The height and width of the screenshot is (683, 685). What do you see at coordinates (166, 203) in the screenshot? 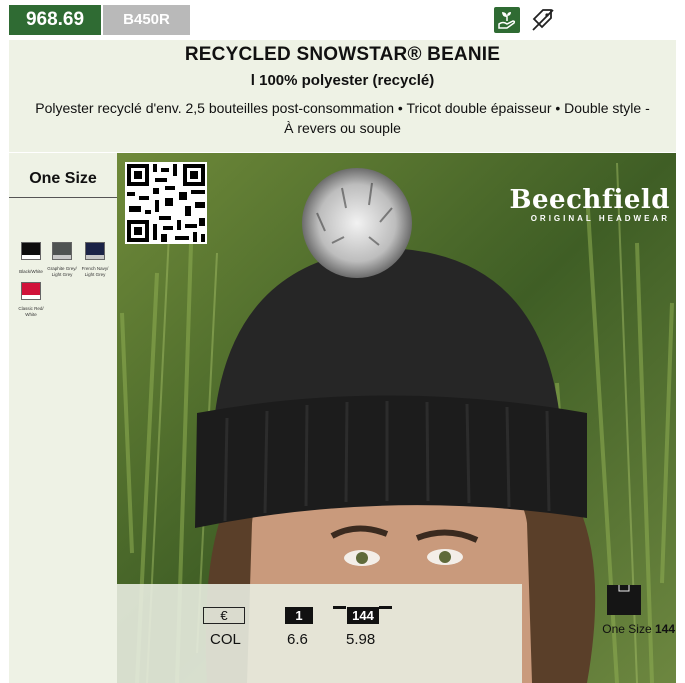
I see `qr-code` at bounding box center [166, 203].